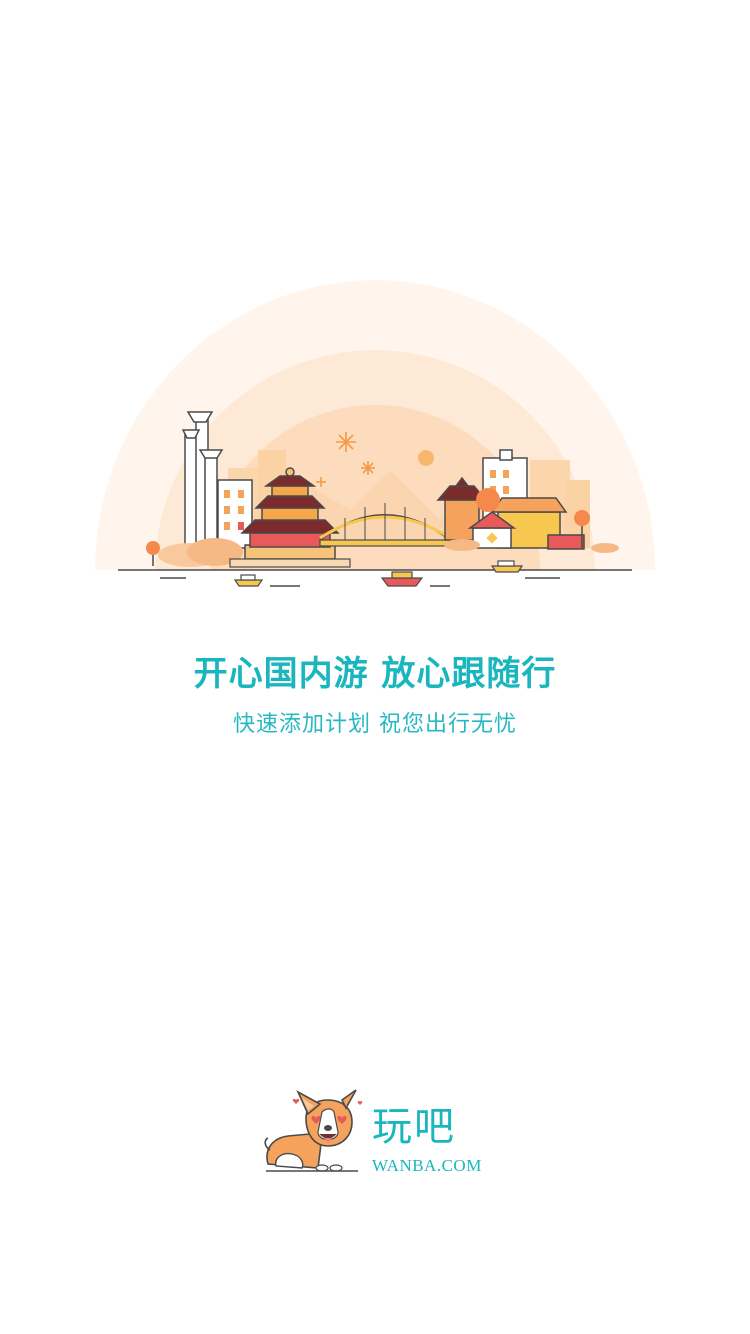  What do you see at coordinates (375, 724) in the screenshot?
I see `splash-subline: 快速添加计划 祝您出行无忧` at bounding box center [375, 724].